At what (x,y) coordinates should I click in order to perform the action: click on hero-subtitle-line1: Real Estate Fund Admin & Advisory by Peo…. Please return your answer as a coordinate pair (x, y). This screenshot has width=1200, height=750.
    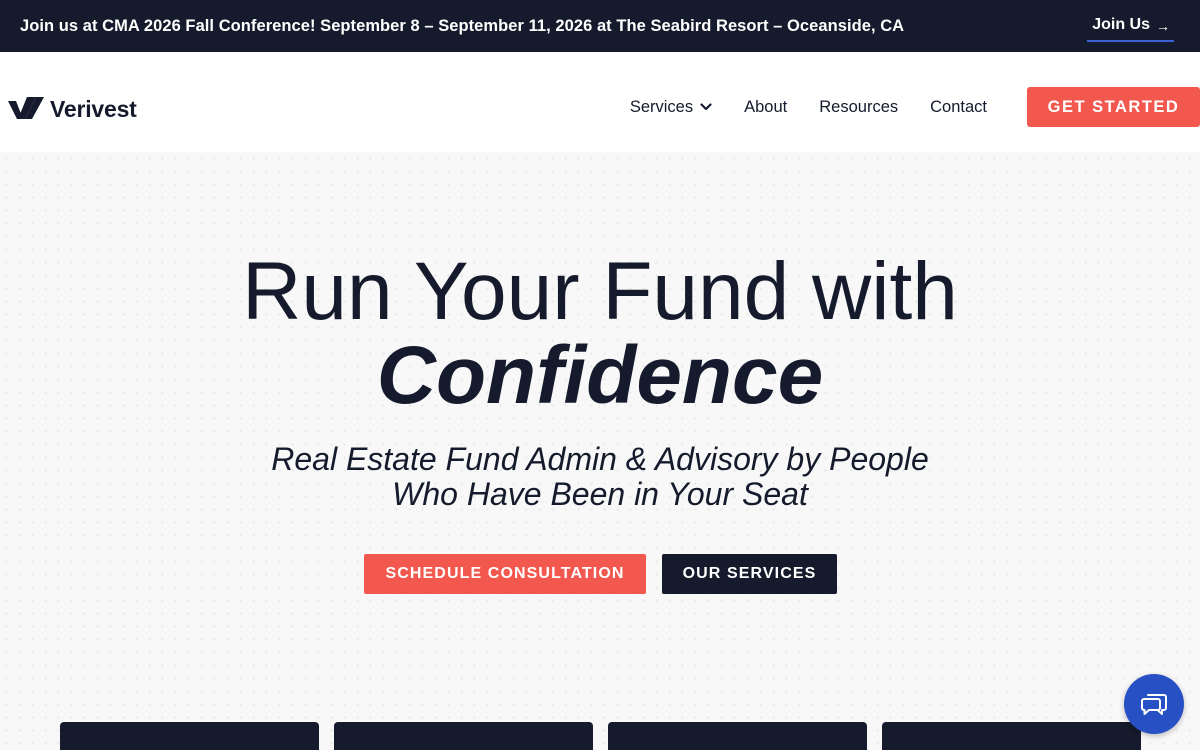
    Looking at the image, I should click on (600, 459).